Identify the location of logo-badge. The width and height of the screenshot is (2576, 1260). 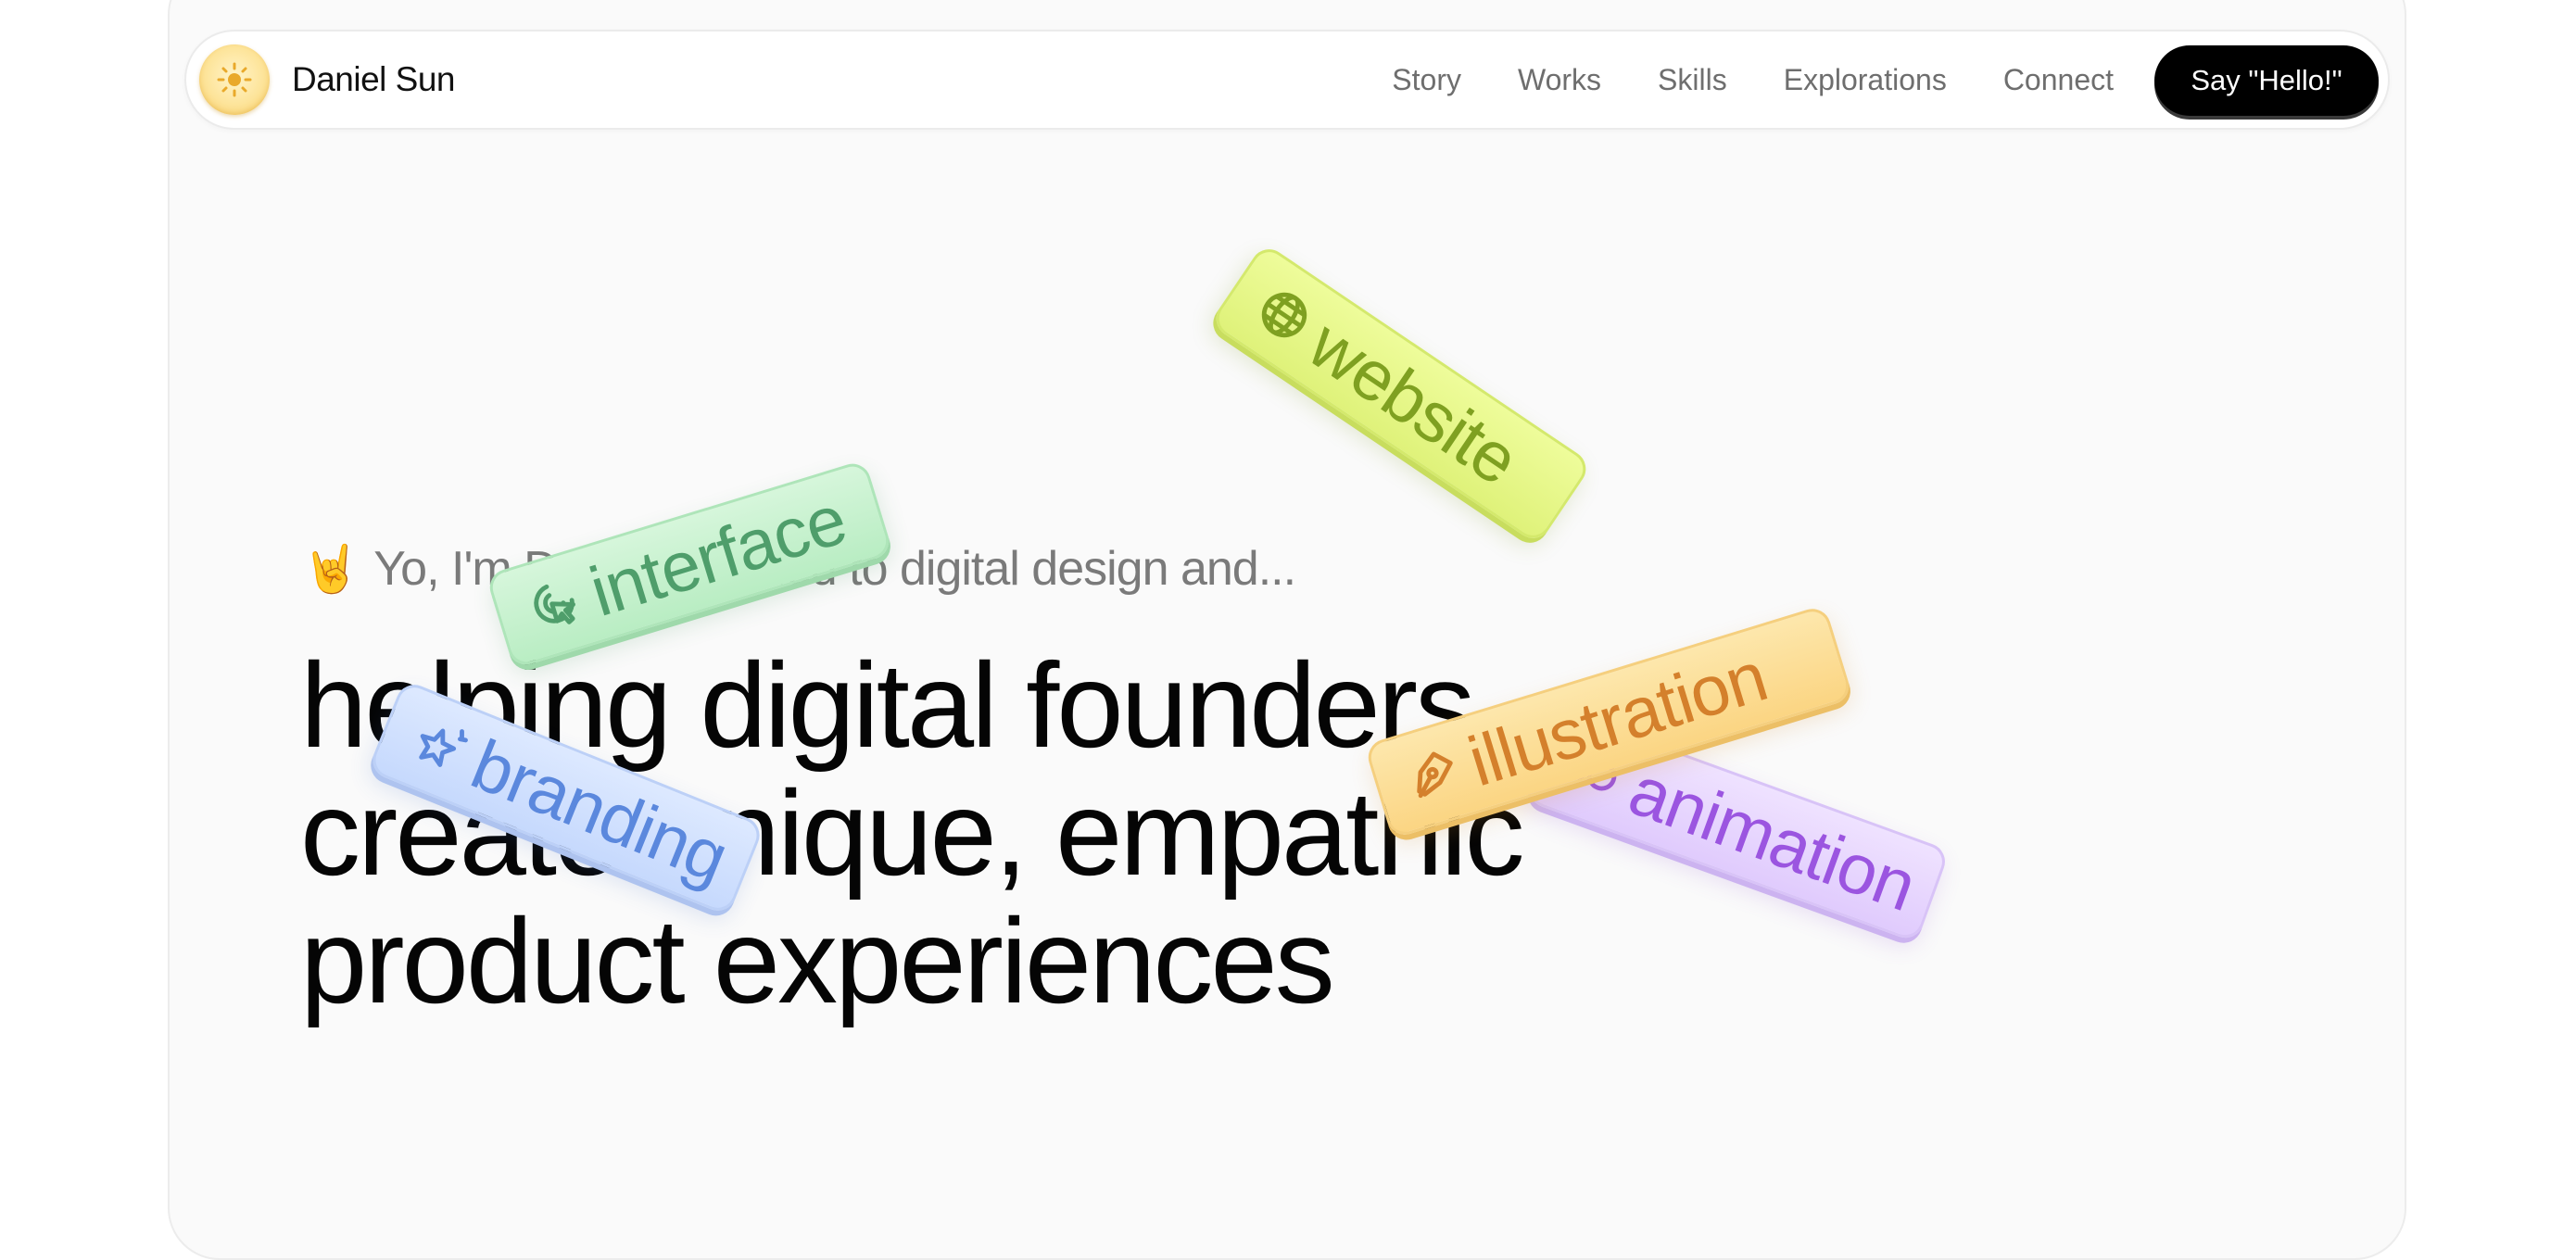
(234, 79).